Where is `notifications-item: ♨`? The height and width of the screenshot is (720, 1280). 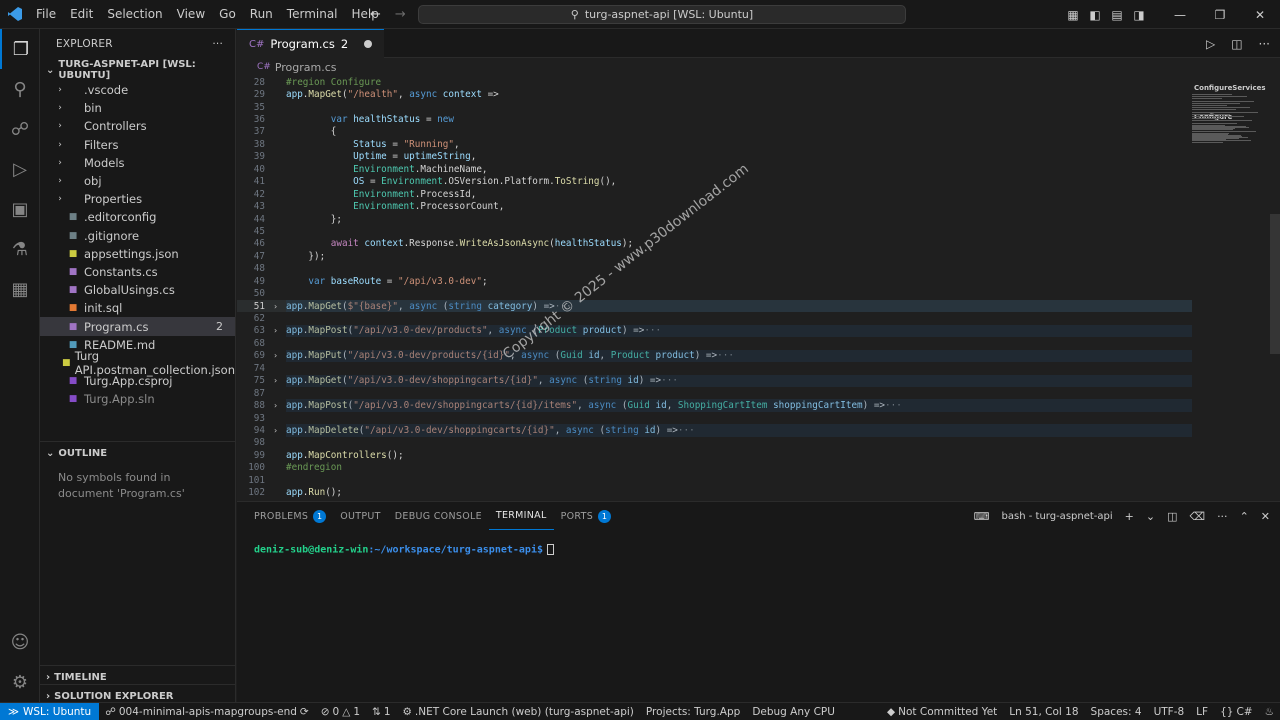 notifications-item: ♨ is located at coordinates (1269, 712).